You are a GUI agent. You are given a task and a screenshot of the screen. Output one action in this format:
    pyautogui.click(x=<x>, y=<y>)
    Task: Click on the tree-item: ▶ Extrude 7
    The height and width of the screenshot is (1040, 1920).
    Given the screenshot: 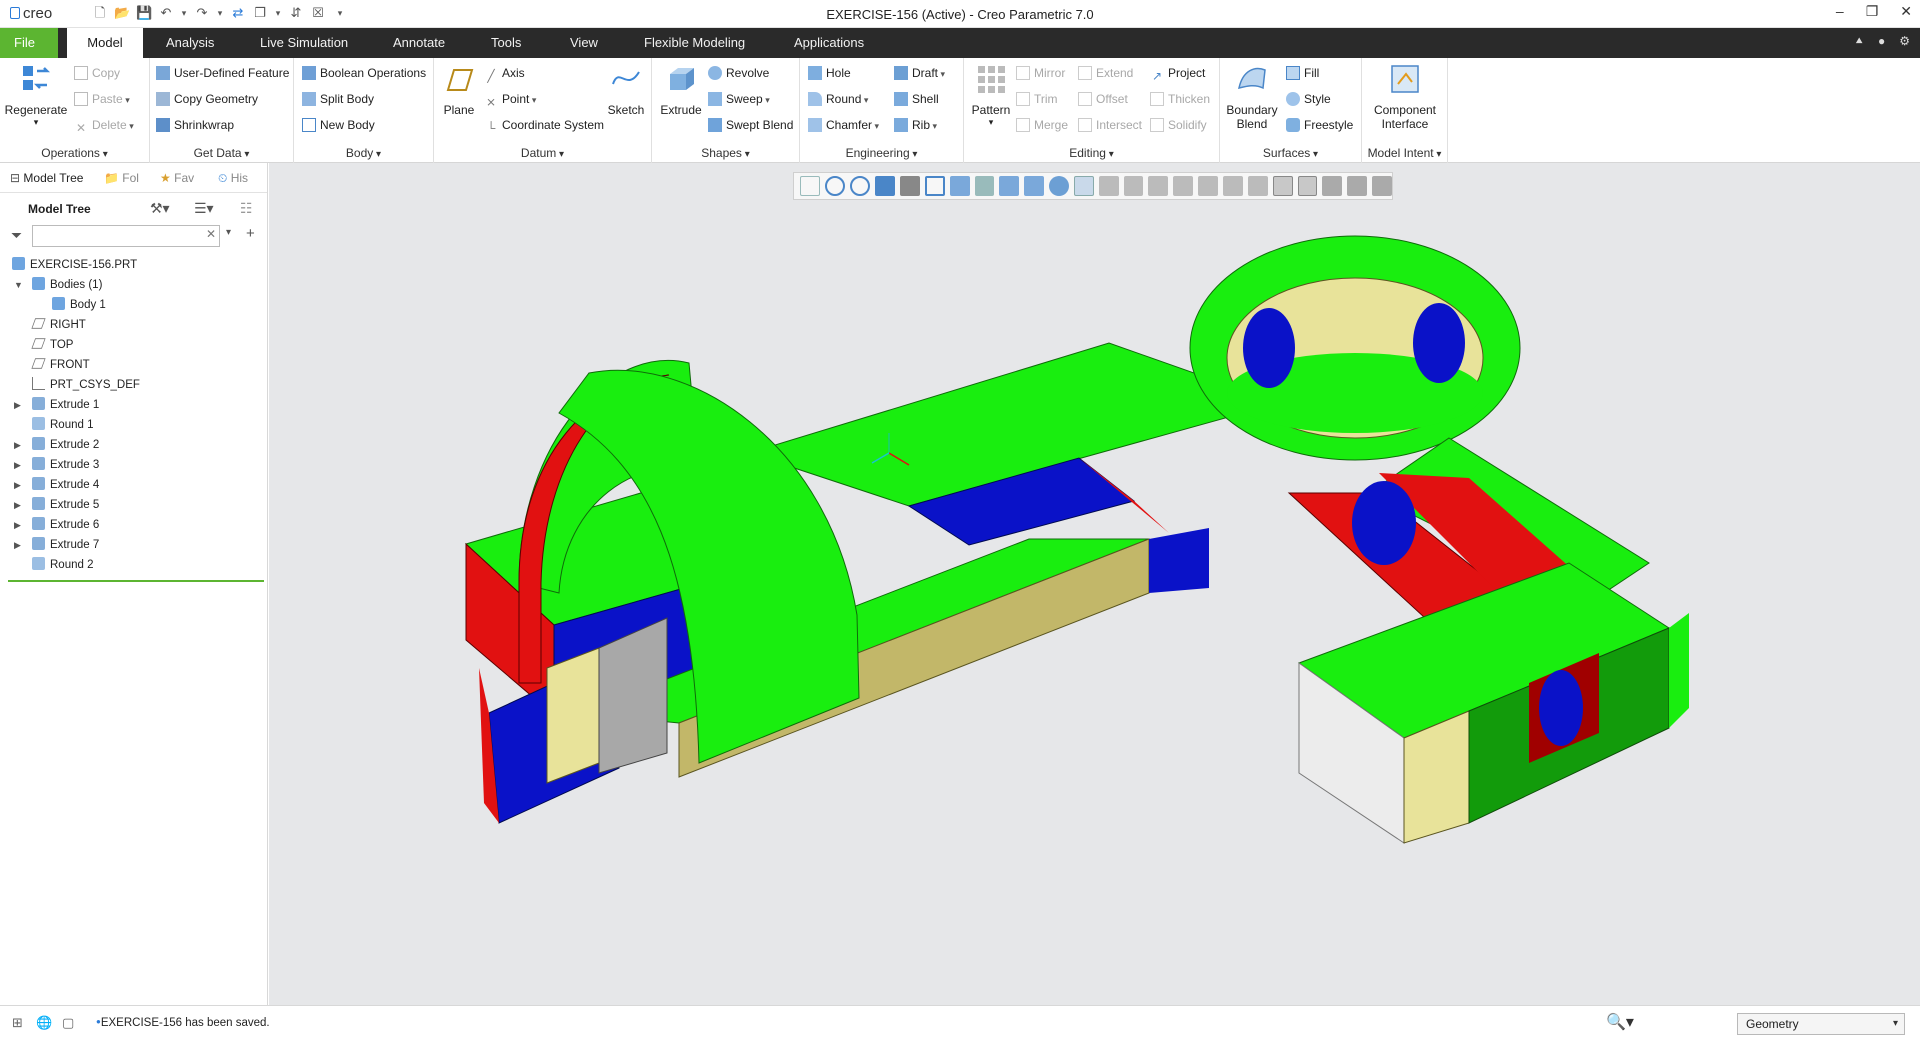 What is the action you would take?
    pyautogui.click(x=134, y=545)
    